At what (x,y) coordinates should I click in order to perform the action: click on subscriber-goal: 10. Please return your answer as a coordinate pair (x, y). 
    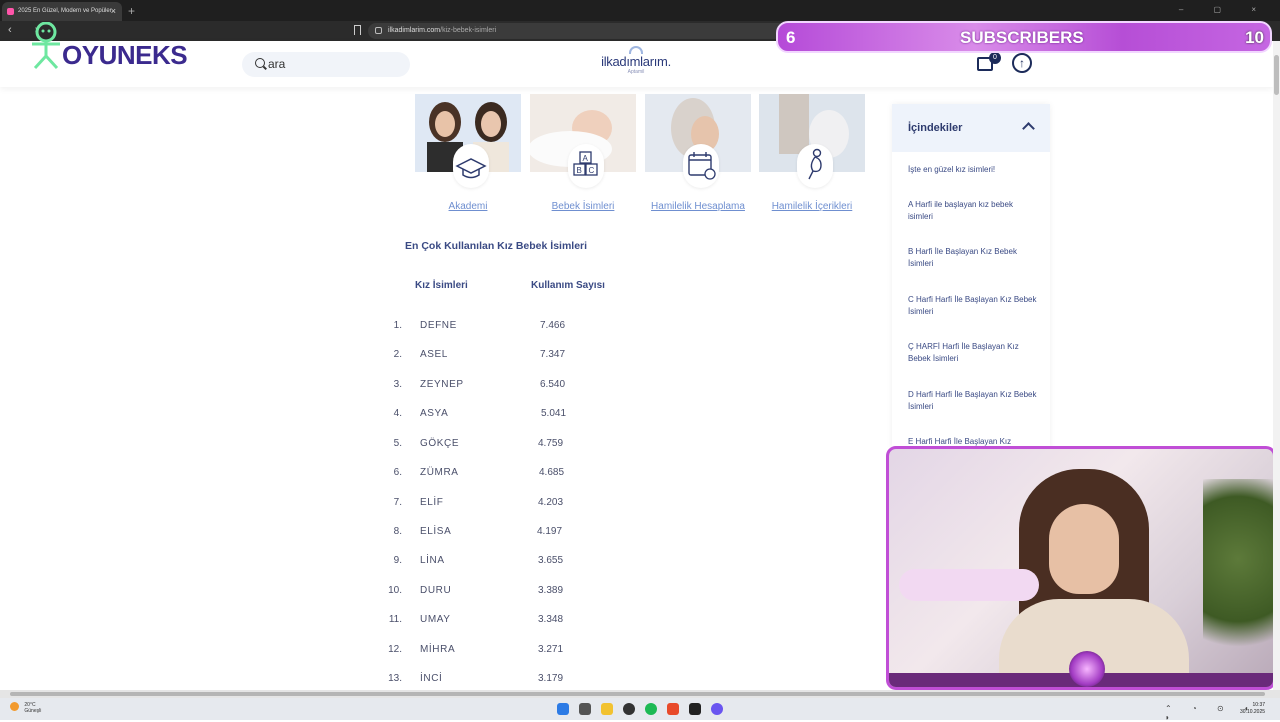
    Looking at the image, I should click on (1254, 37).